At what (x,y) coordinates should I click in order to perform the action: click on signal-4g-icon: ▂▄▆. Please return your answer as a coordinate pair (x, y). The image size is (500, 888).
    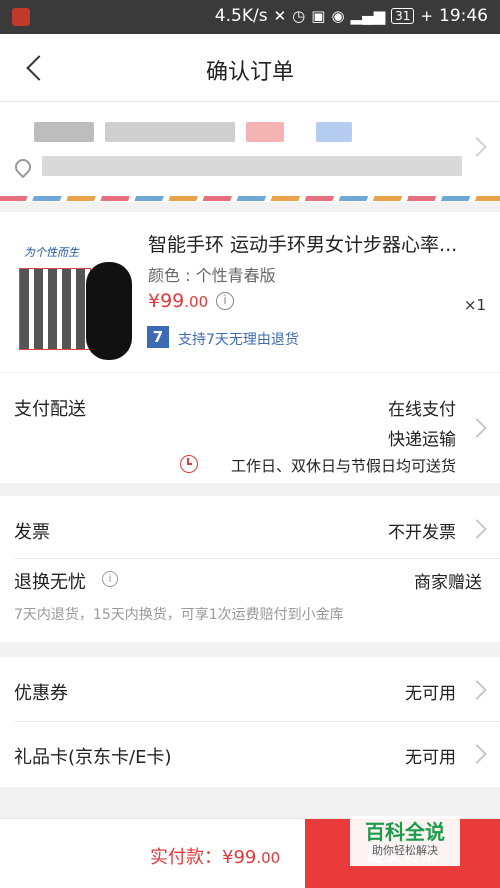
    Looking at the image, I should click on (368, 16).